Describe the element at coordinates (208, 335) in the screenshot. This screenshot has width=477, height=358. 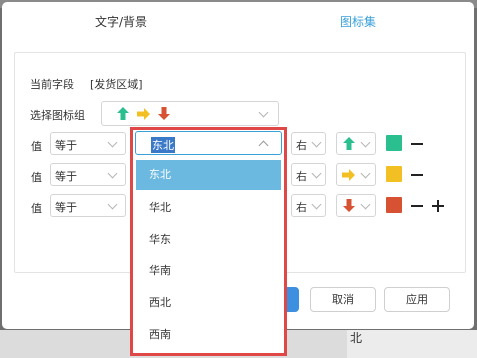
I see `dropdown-option-xinan: 西南` at that location.